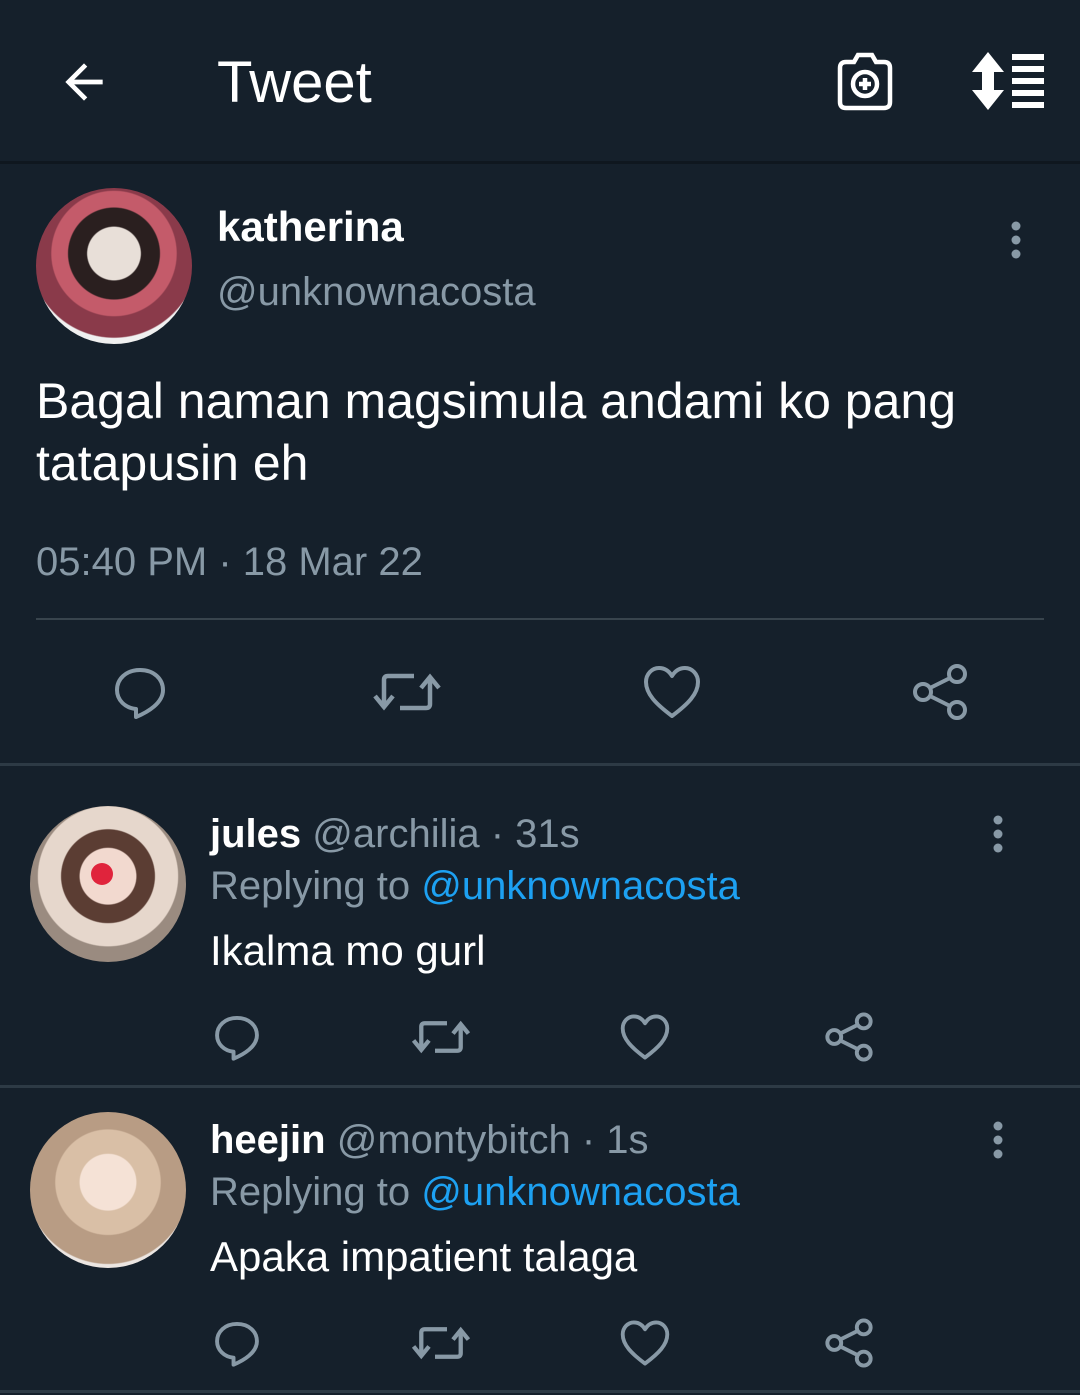 This screenshot has height=1395, width=1080. Describe the element at coordinates (615, 1140) in the screenshot. I see `reply-time: · 1s` at that location.